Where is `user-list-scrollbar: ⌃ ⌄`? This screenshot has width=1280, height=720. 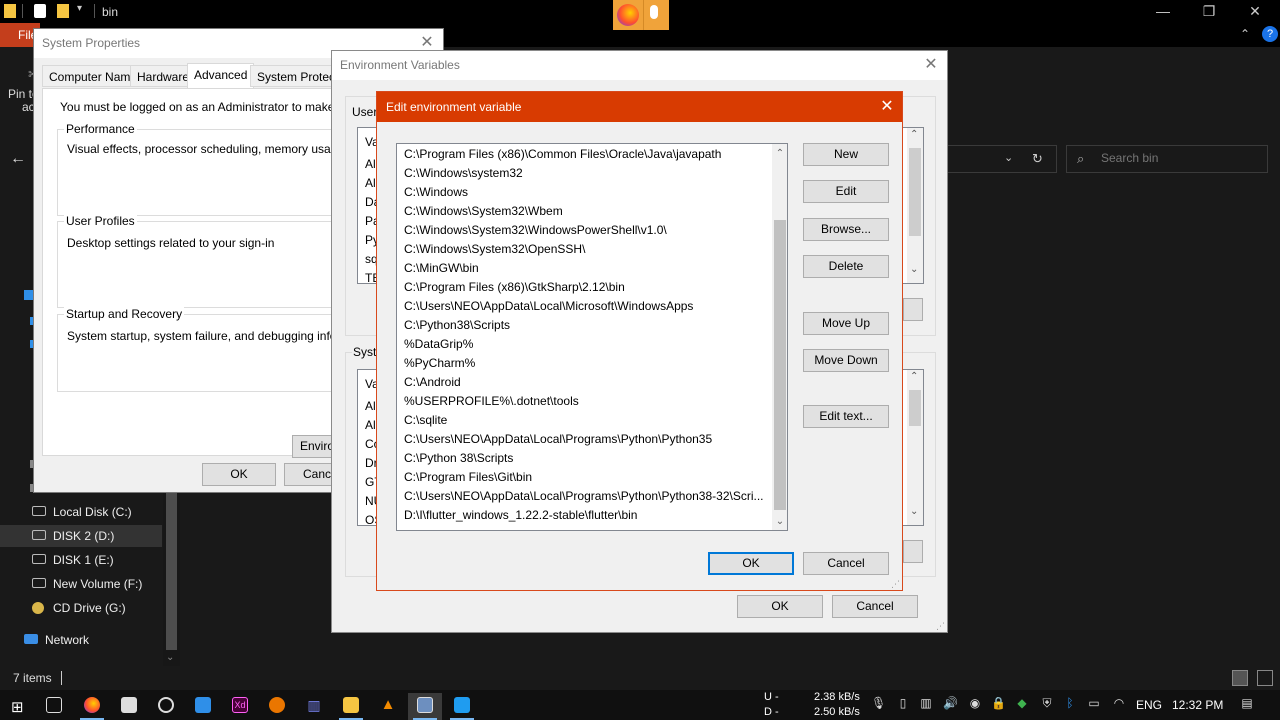 user-list-scrollbar: ⌃ ⌄ is located at coordinates (915, 205).